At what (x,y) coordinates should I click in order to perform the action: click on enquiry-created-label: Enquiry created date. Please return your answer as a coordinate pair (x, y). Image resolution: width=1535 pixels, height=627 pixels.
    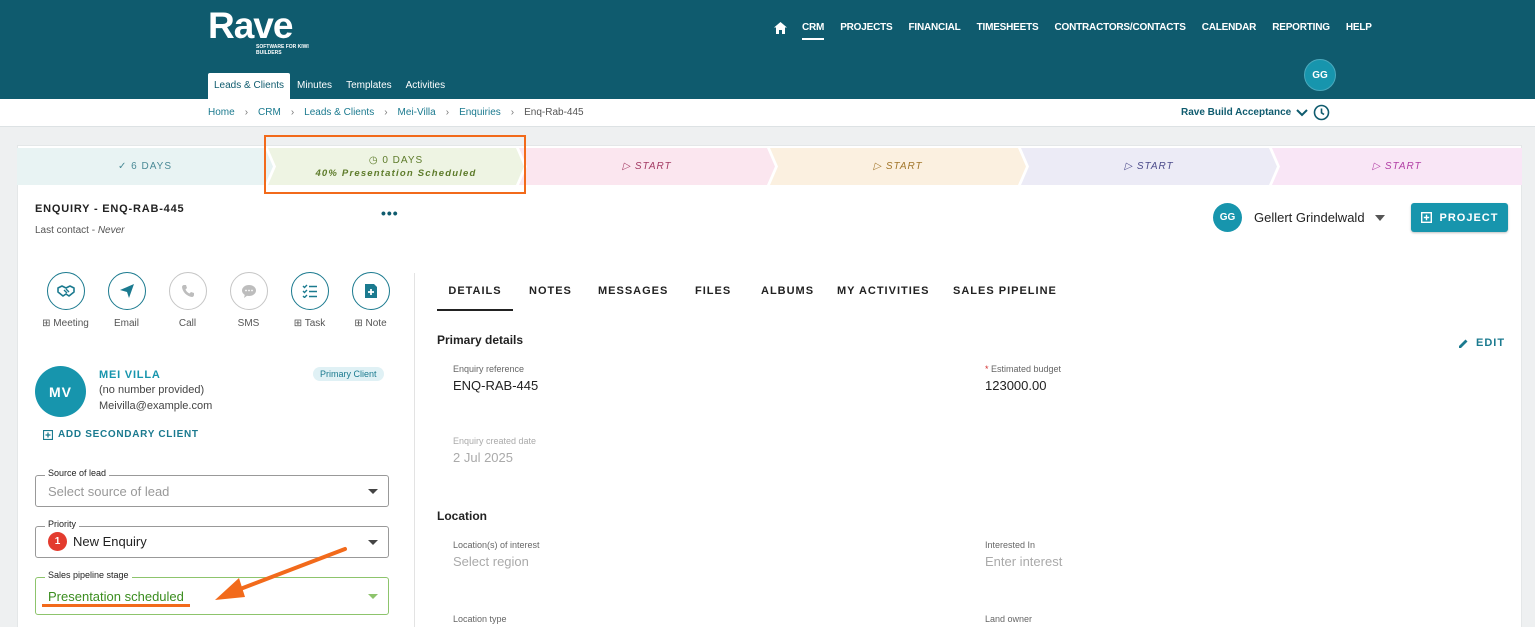
    Looking at the image, I should click on (495, 441).